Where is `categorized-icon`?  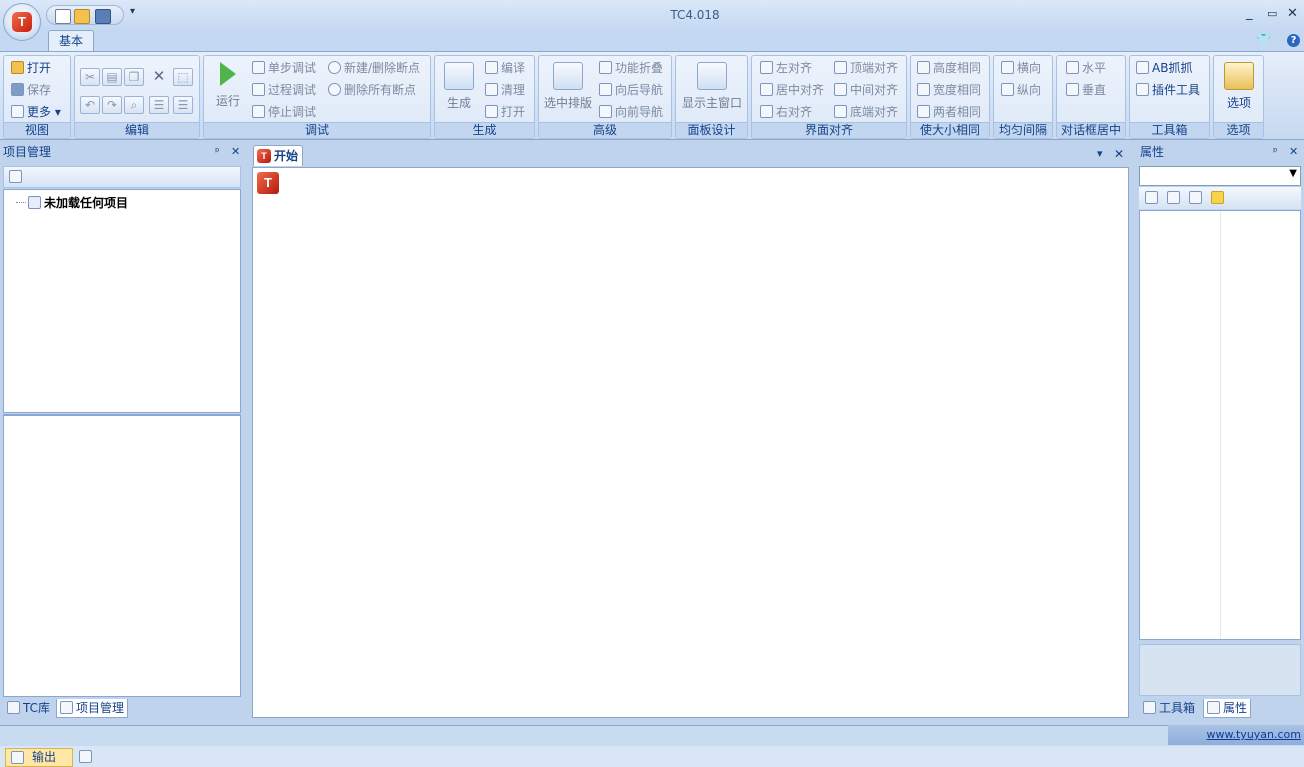
categorized-icon is located at coordinates (1151, 197).